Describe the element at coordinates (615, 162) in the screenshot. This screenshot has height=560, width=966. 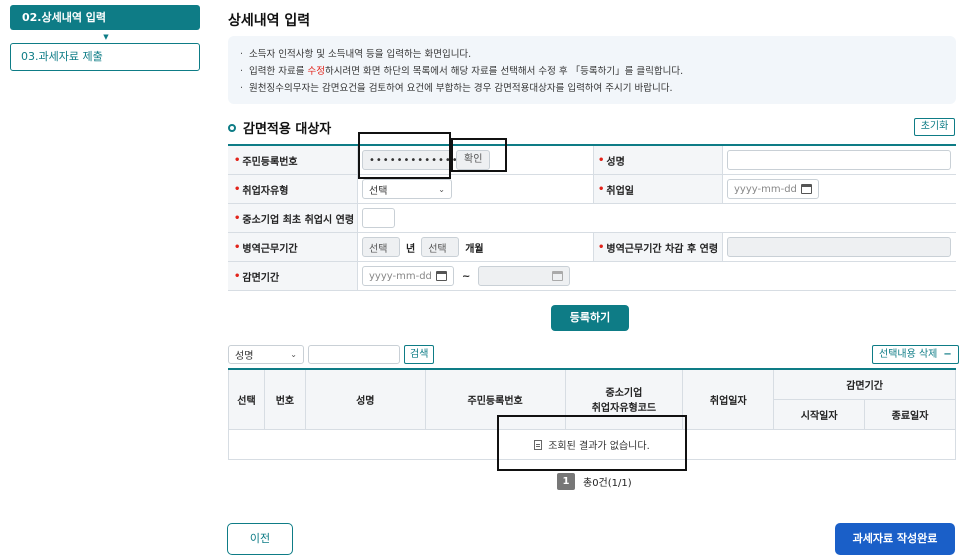
I see `name-label-text: 성명` at that location.